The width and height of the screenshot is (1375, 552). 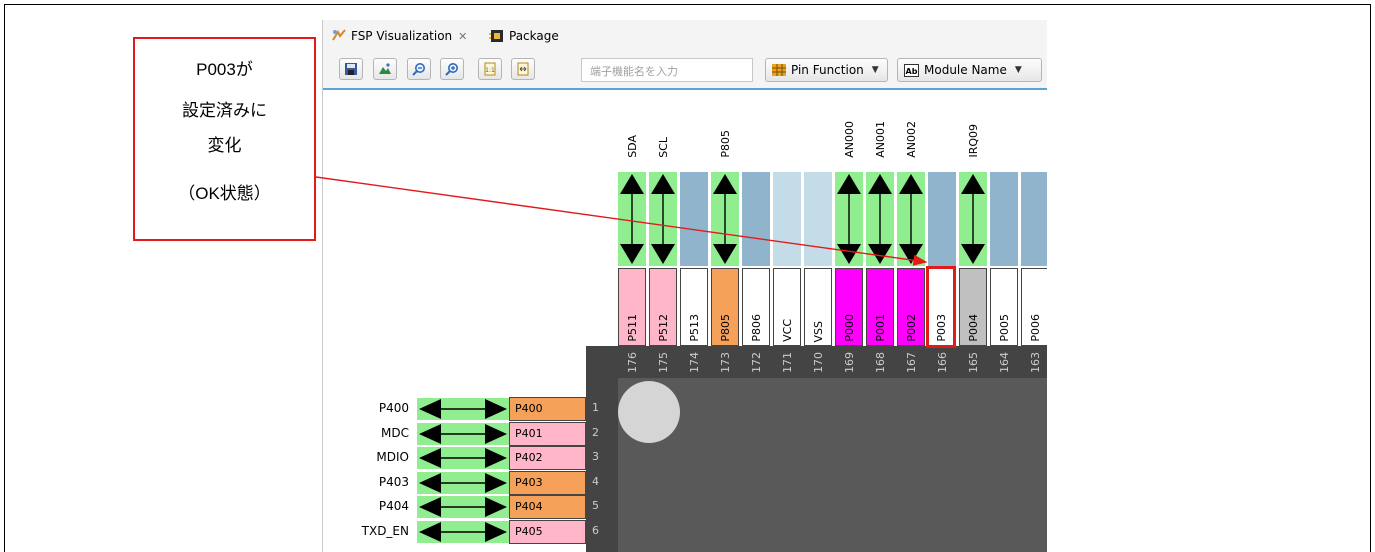 What do you see at coordinates (685, 36) in the screenshot?
I see `editor-tab-bar: FSP Visualization ✕ Package` at bounding box center [685, 36].